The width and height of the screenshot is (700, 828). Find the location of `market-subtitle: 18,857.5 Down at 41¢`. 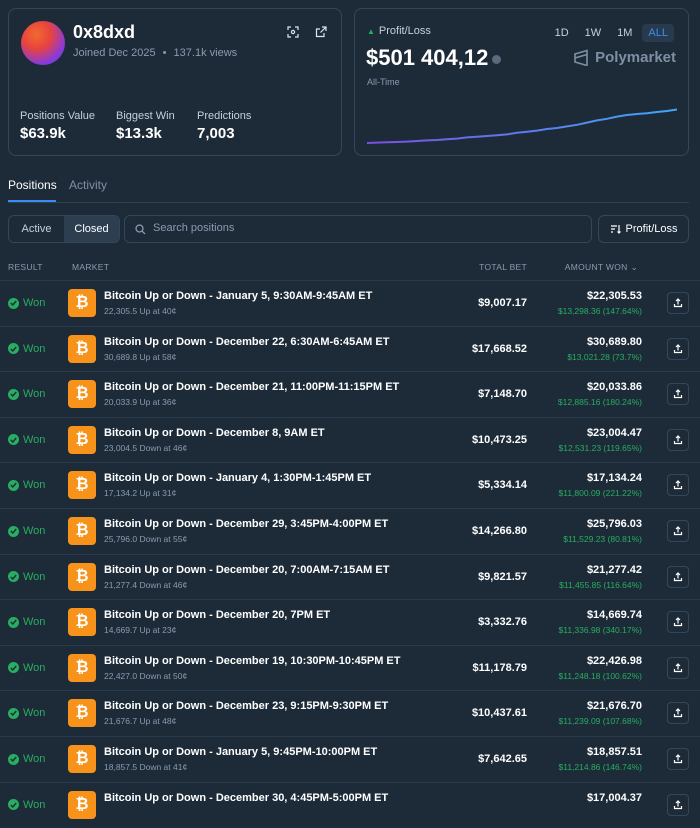

market-subtitle: 18,857.5 Down at 41¢ is located at coordinates (146, 767).